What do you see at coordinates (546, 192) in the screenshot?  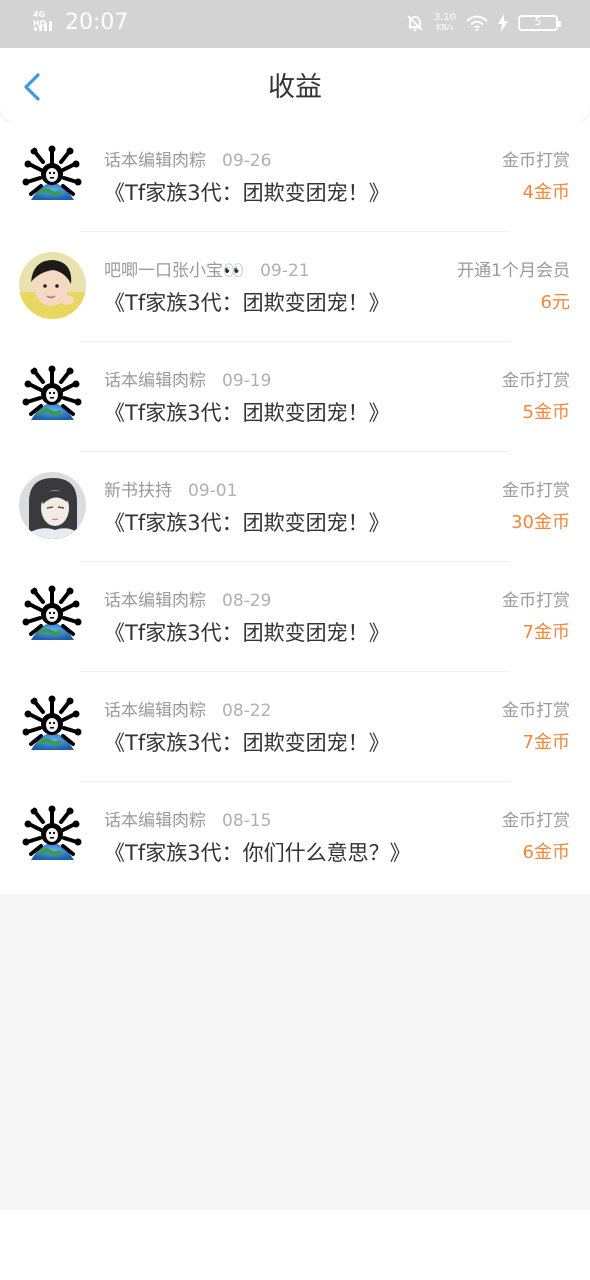 I see `earning-amount: 4金币` at bounding box center [546, 192].